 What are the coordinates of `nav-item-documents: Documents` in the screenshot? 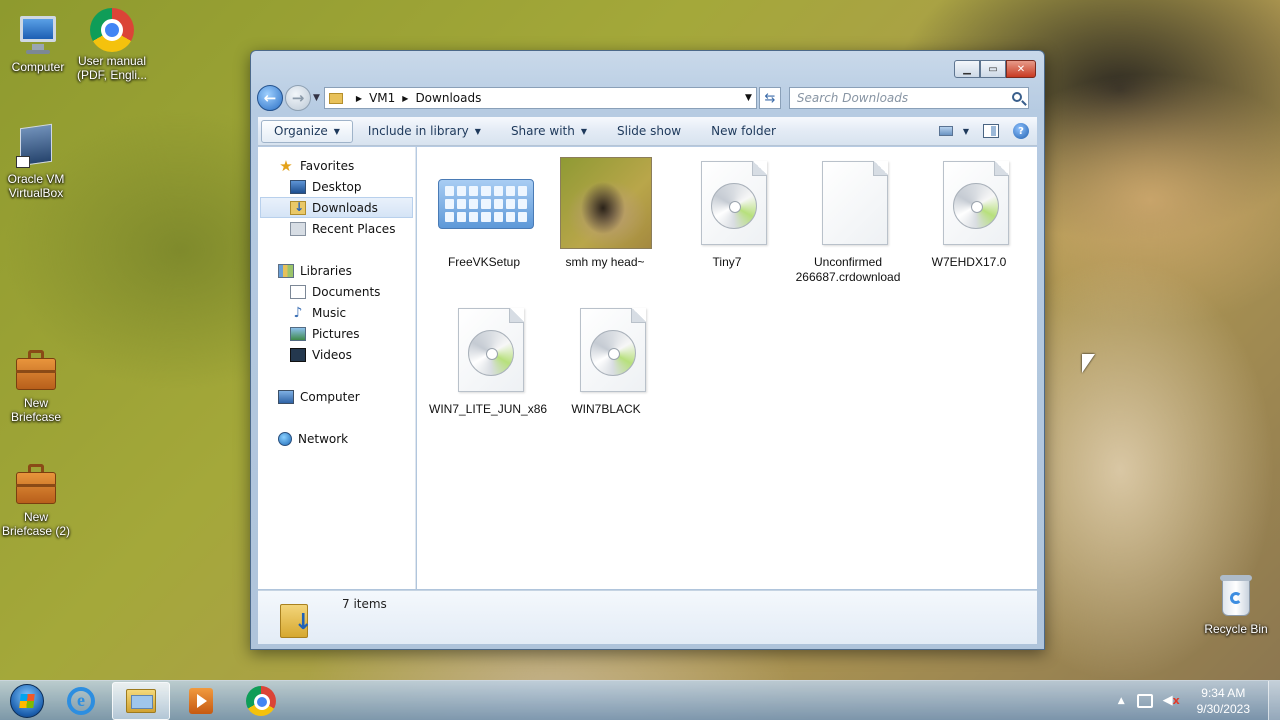 It's located at (336, 291).